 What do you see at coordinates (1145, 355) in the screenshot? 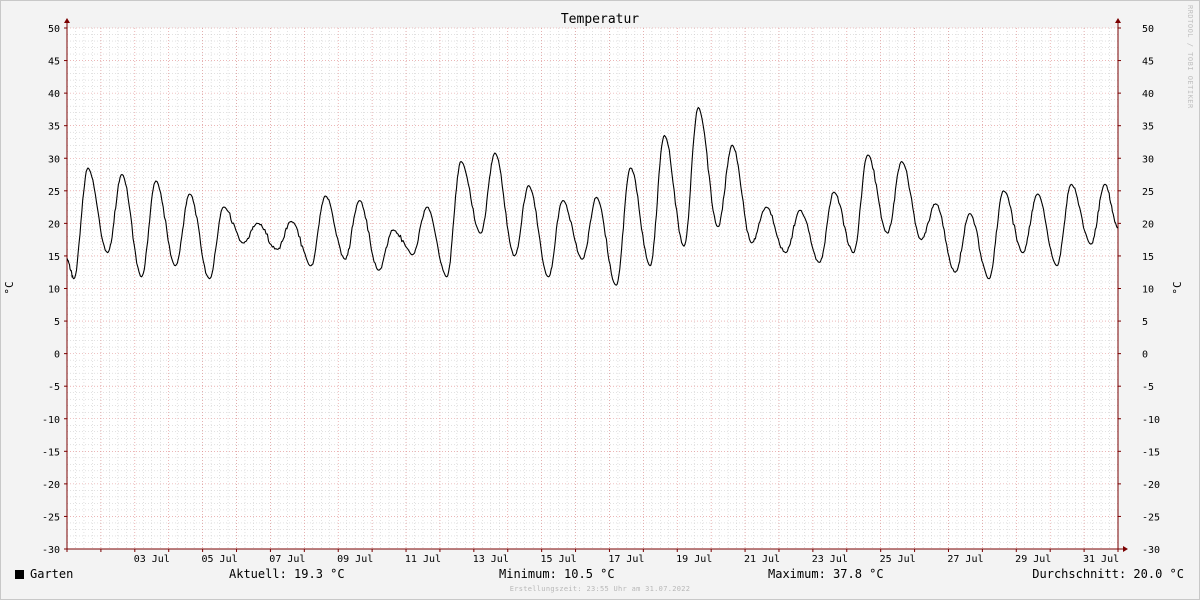
I see `y-tick-label-right: 0` at bounding box center [1145, 355].